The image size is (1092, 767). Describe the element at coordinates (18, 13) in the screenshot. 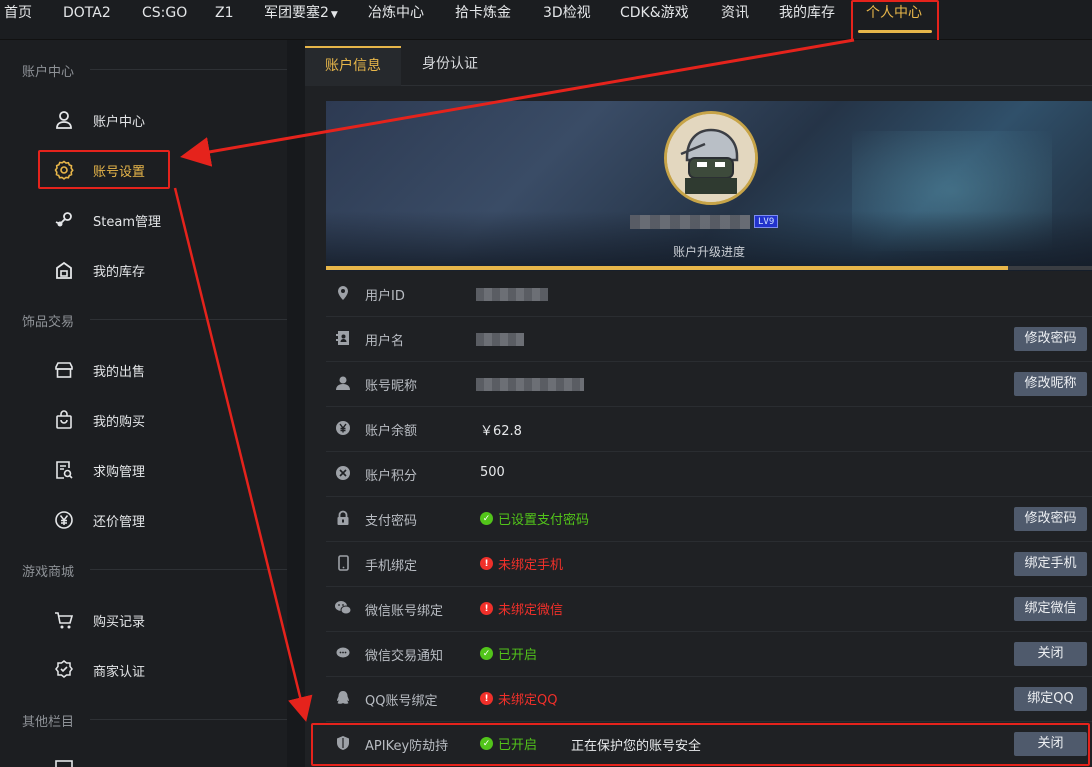

I see `nav-home: 首页` at that location.